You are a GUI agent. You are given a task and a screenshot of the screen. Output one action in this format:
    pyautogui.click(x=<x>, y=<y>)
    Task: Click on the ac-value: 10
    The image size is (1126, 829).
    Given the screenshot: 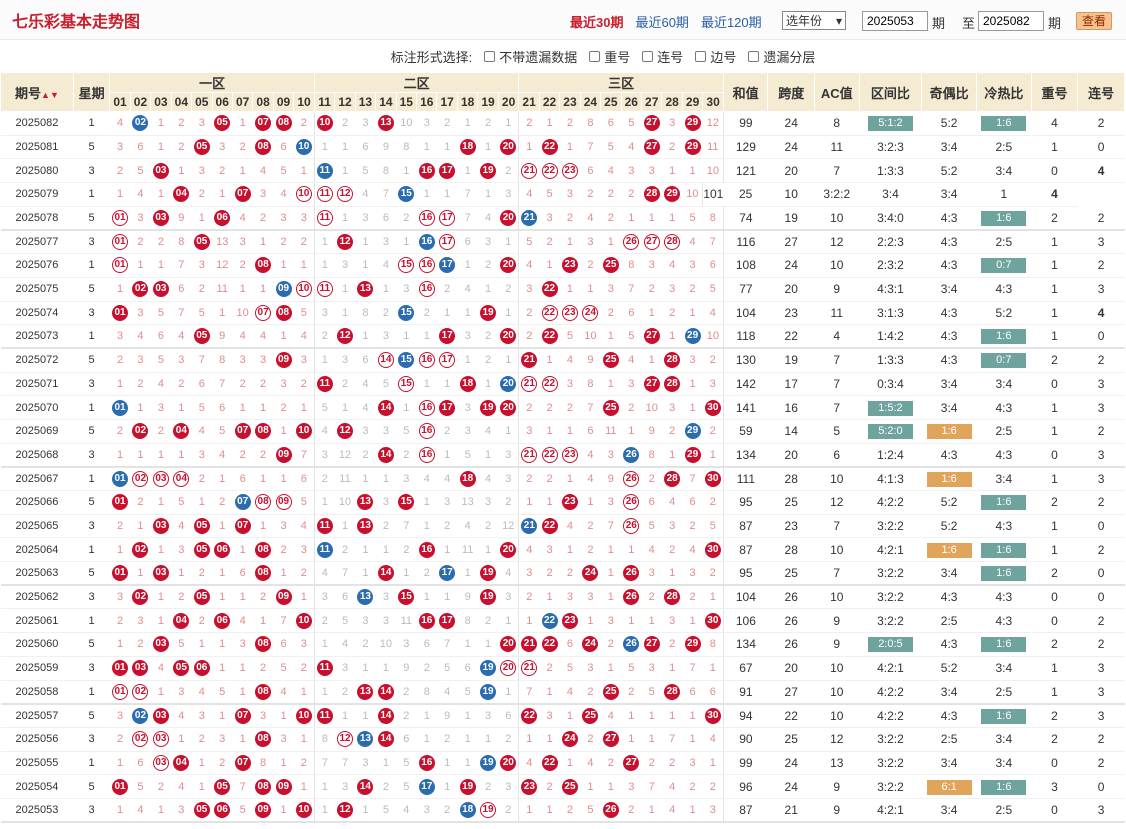 What is the action you would take?
    pyautogui.click(x=837, y=715)
    